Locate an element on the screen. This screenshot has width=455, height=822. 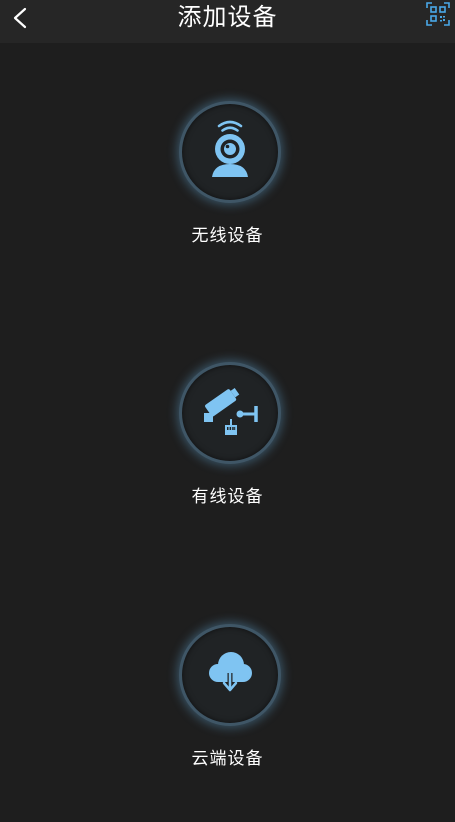
cloud-device-button is located at coordinates (230, 675).